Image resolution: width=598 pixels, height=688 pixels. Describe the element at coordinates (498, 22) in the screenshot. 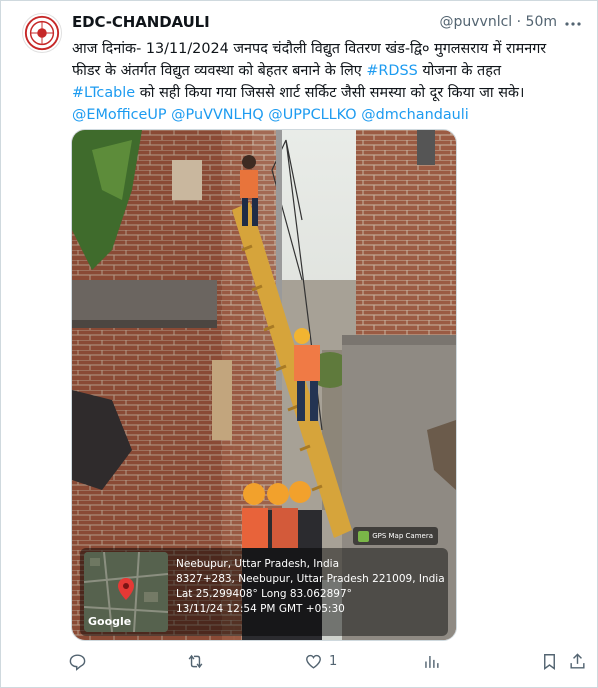

I see `author-handle-time: @puvvnlcl · 50m` at that location.